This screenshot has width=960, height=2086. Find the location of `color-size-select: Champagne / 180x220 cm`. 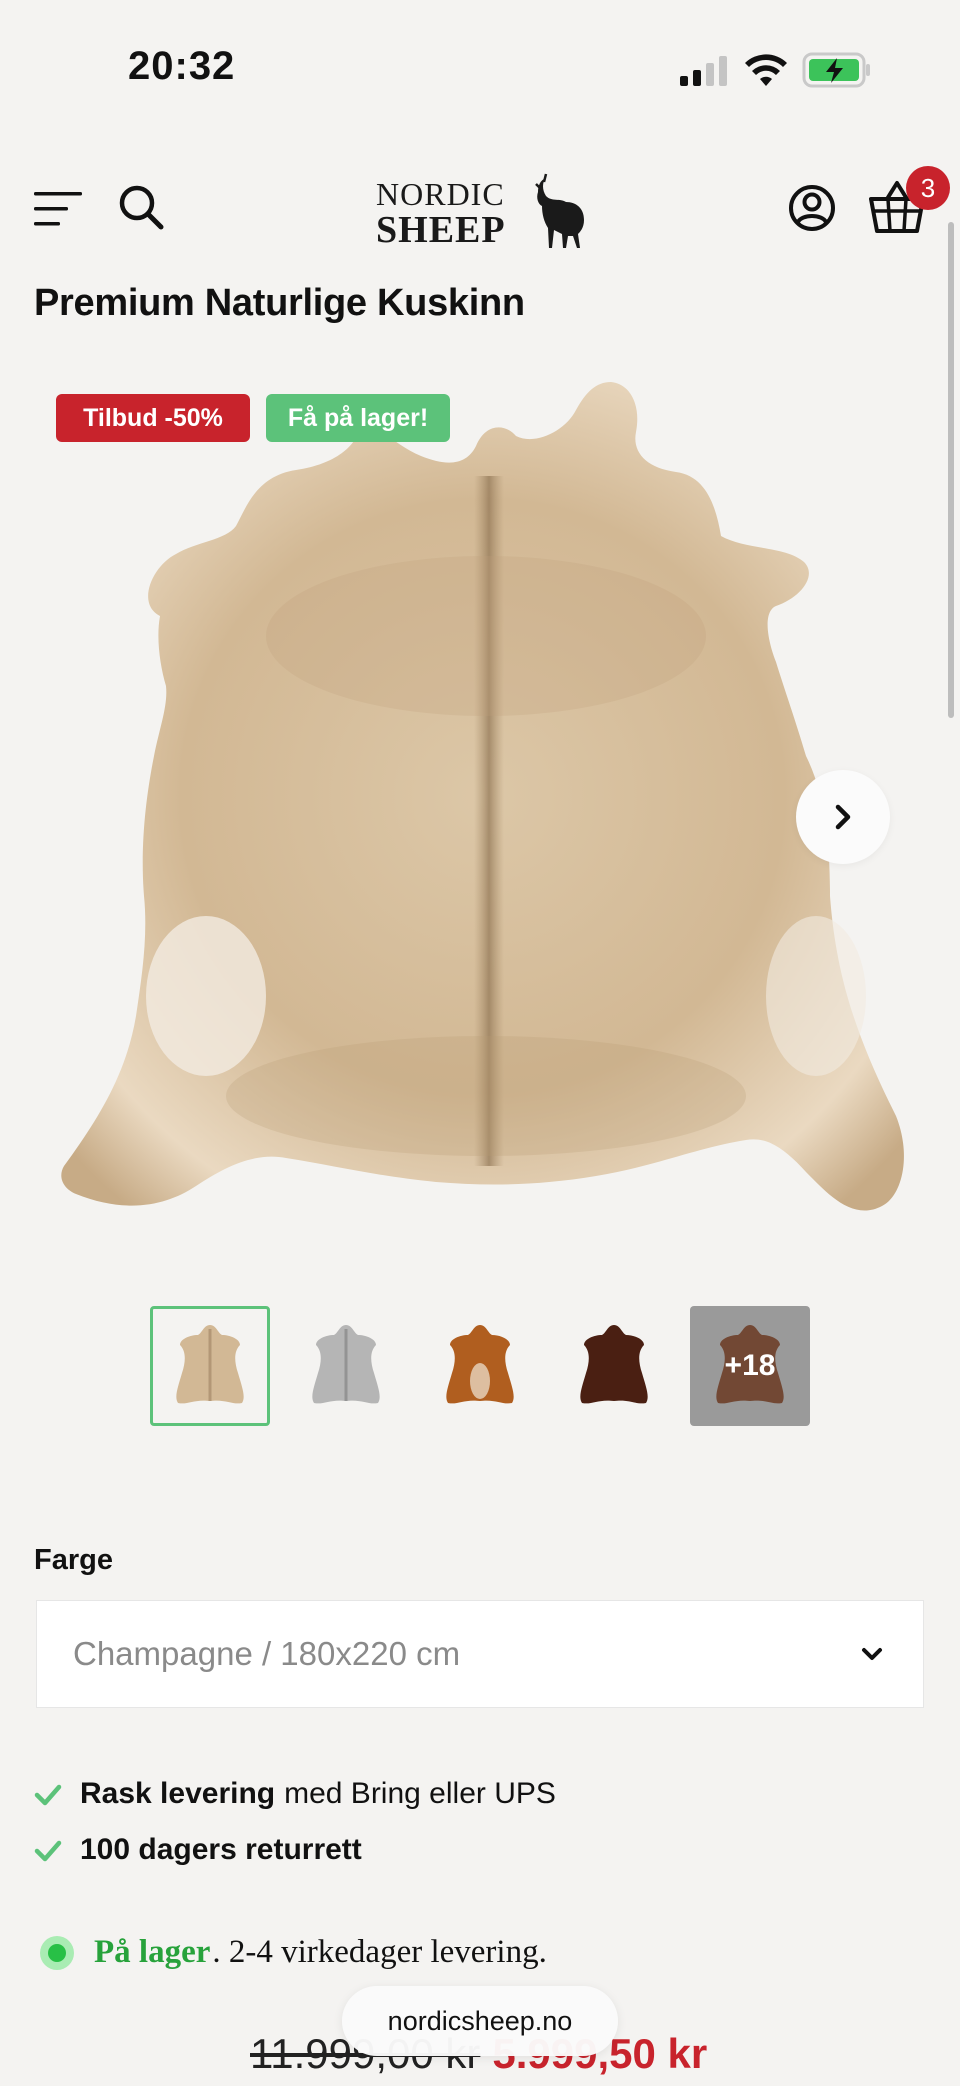

color-size-select: Champagne / 180x220 cm is located at coordinates (480, 1654).